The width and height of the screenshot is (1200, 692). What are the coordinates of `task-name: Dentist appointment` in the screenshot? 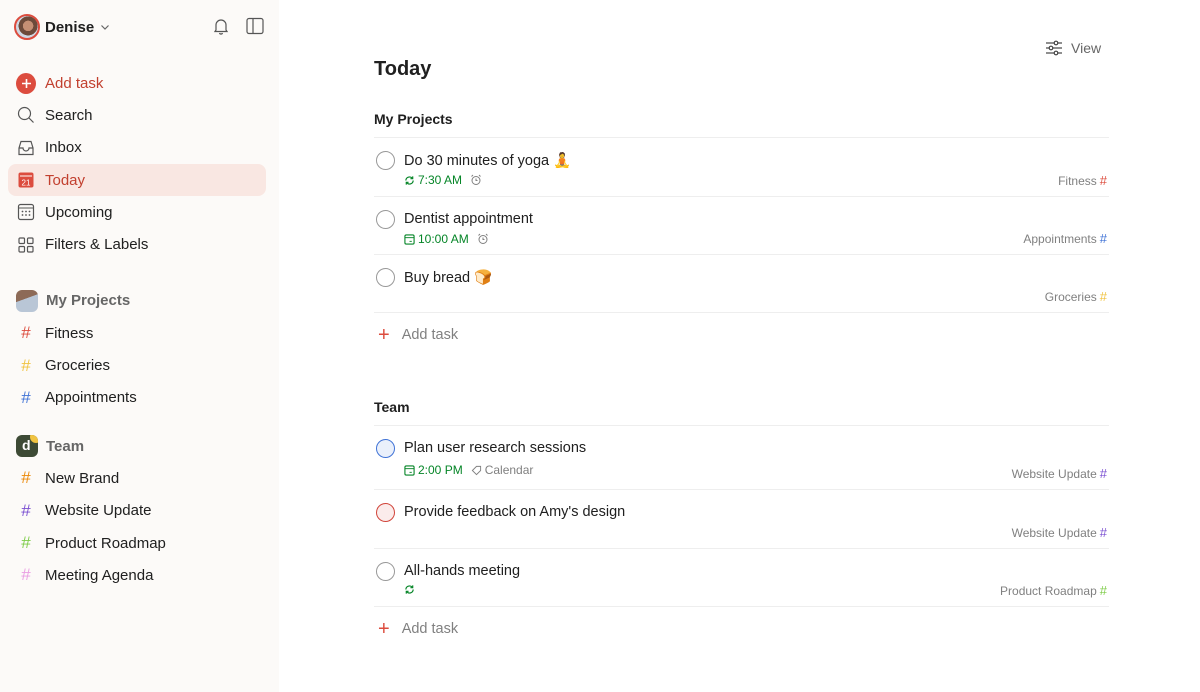 It's located at (468, 219).